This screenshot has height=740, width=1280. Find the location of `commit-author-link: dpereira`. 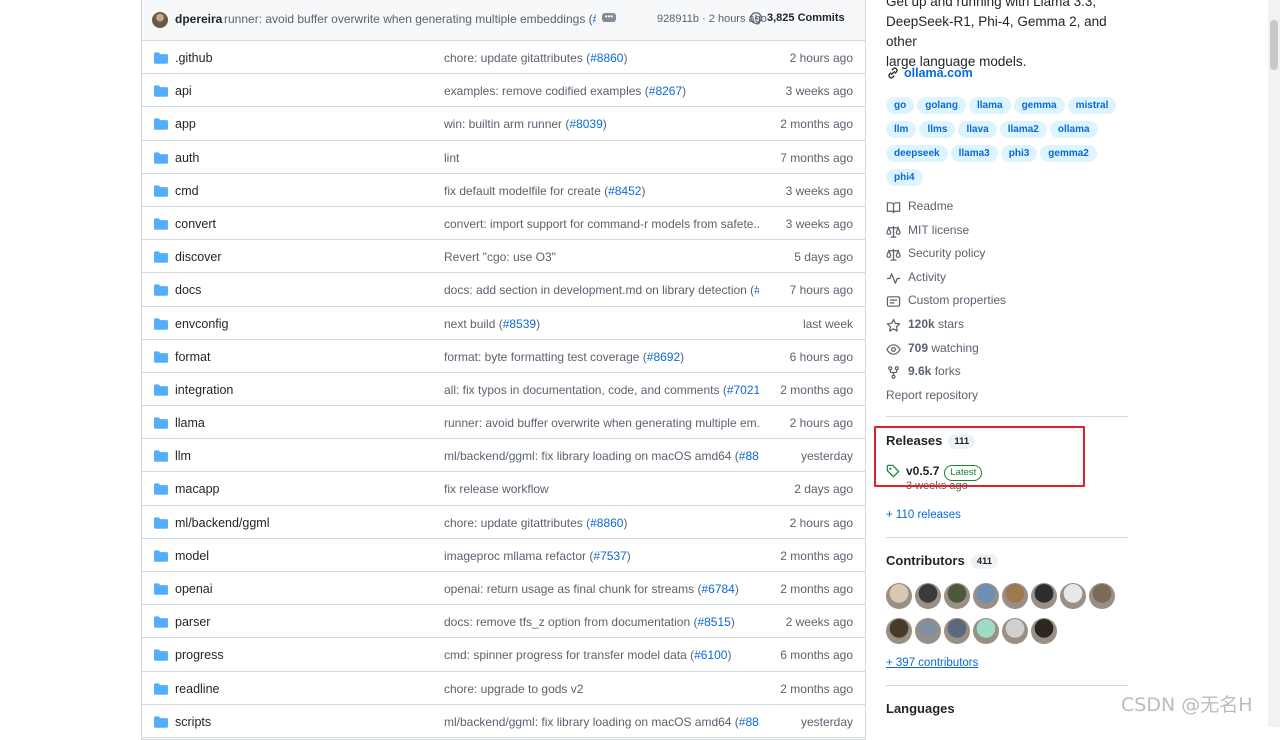

commit-author-link: dpereira is located at coordinates (198, 19).